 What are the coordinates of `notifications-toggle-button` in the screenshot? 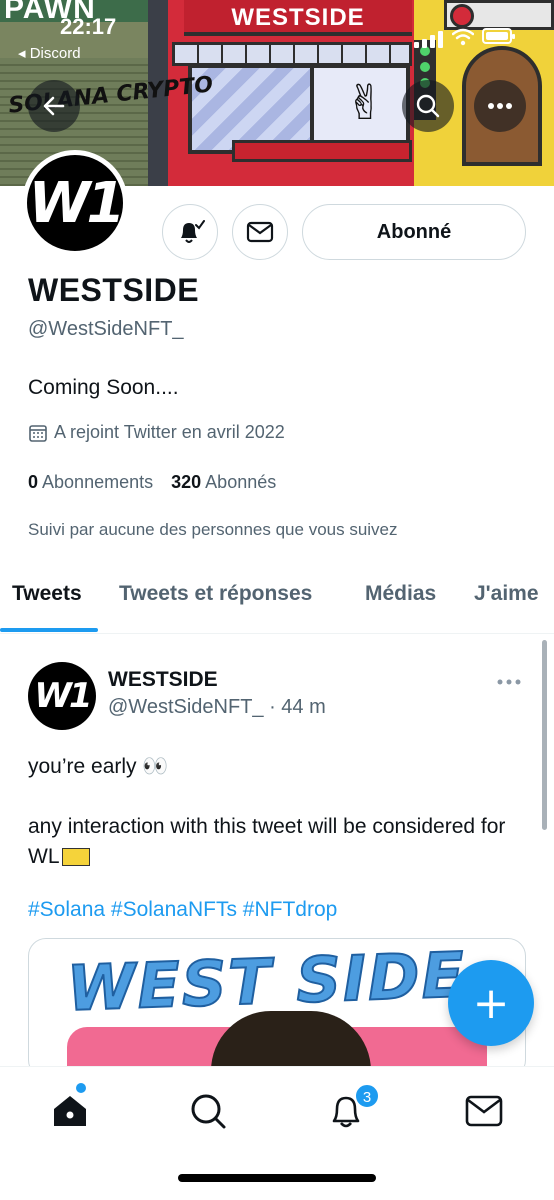 It's located at (190, 232).